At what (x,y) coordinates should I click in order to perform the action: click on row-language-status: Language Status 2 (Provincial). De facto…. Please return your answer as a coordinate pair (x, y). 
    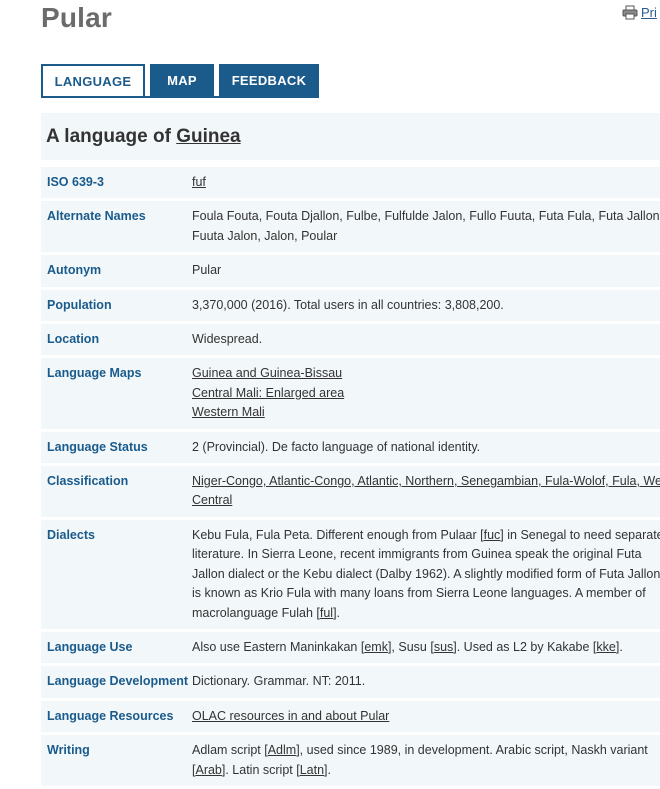
    Looking at the image, I should click on (350, 447).